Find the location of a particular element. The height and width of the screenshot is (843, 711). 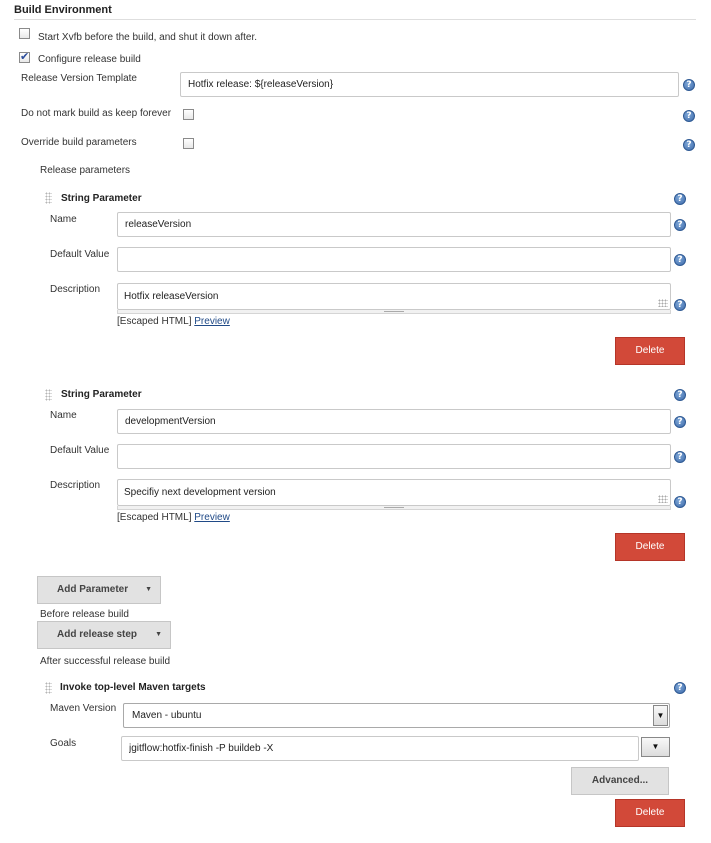

release-version-template-input is located at coordinates (429, 84).